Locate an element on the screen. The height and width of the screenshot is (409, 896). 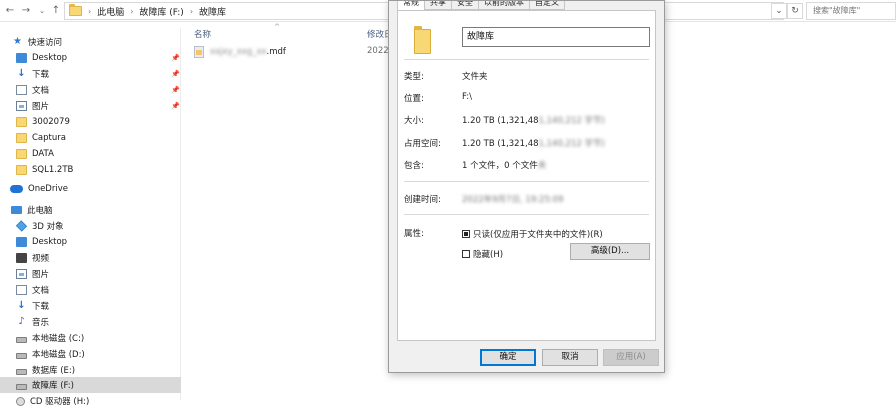
location-label: 位置: is located at coordinates (414, 99).